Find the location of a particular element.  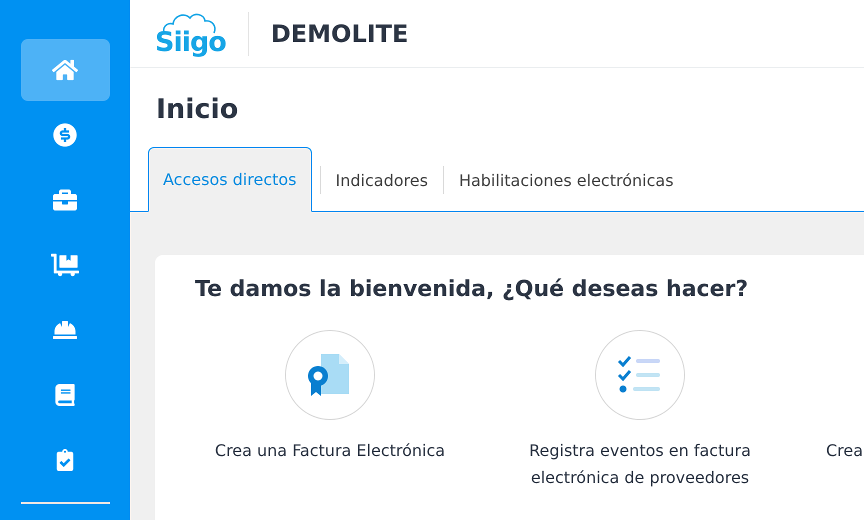

book-icon is located at coordinates (65, 395).